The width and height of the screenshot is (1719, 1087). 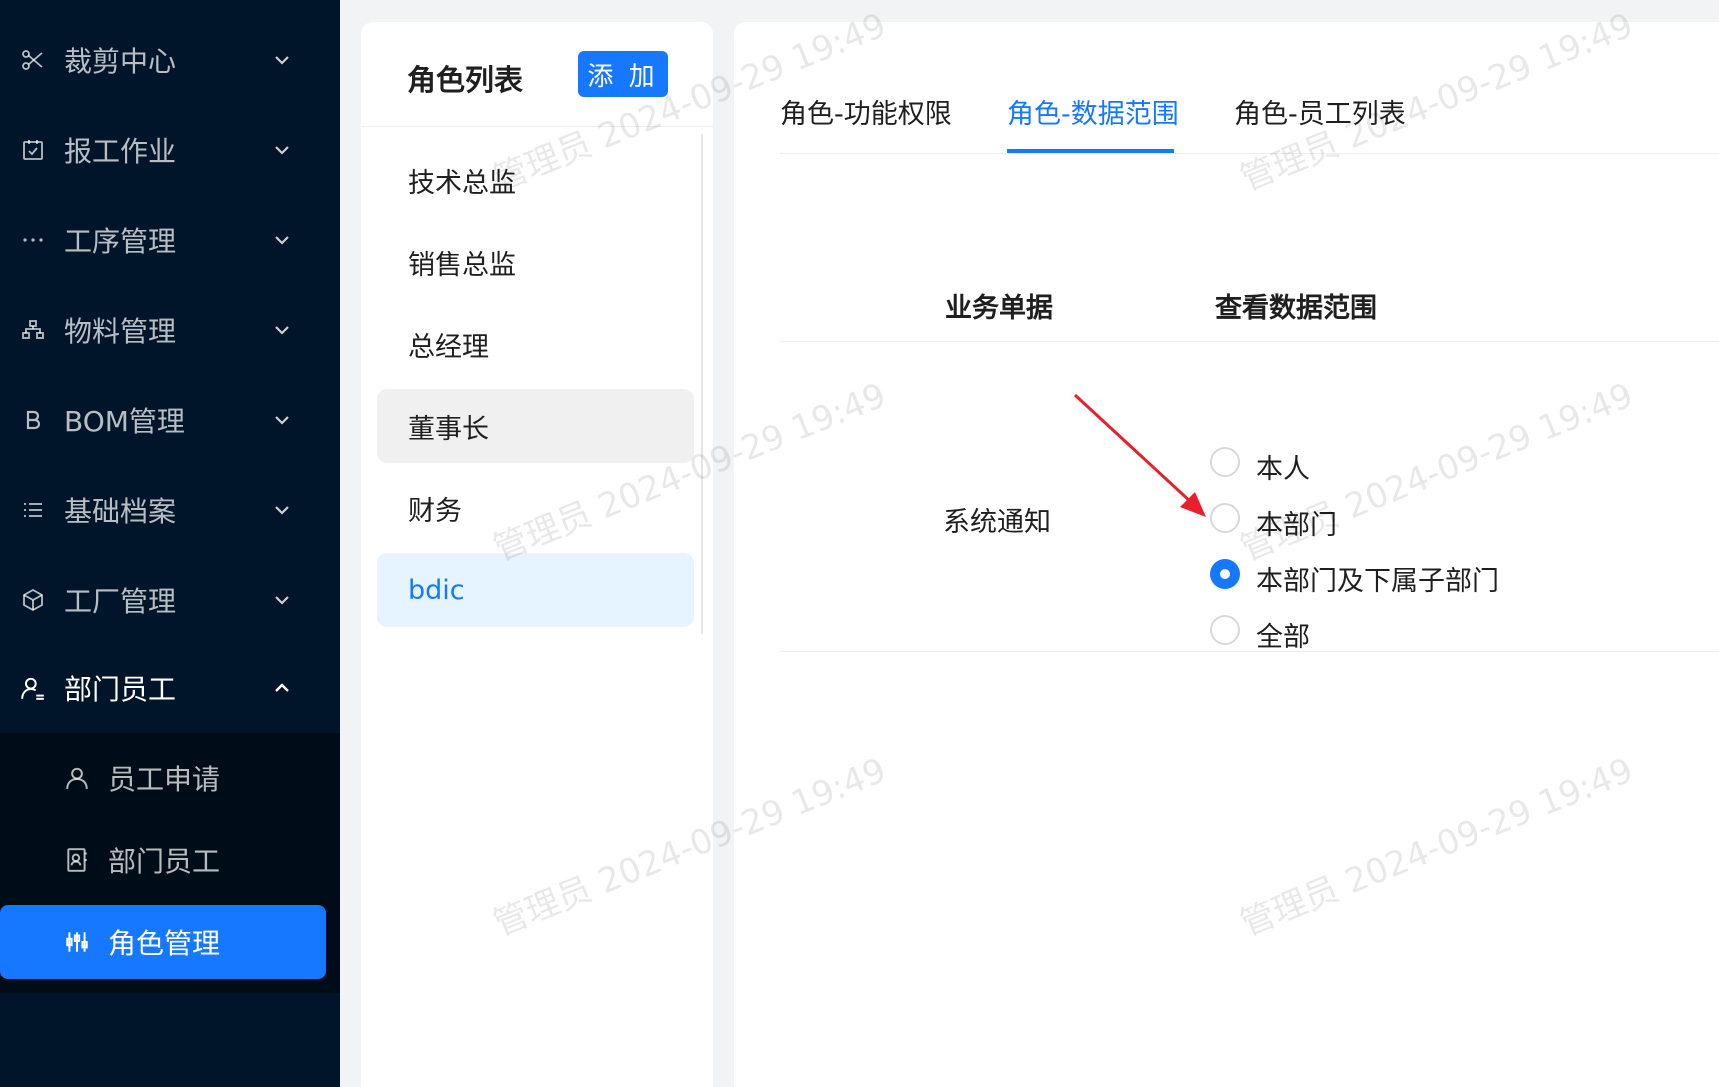 I want to click on radio-label: 全部, so click(x=1283, y=637).